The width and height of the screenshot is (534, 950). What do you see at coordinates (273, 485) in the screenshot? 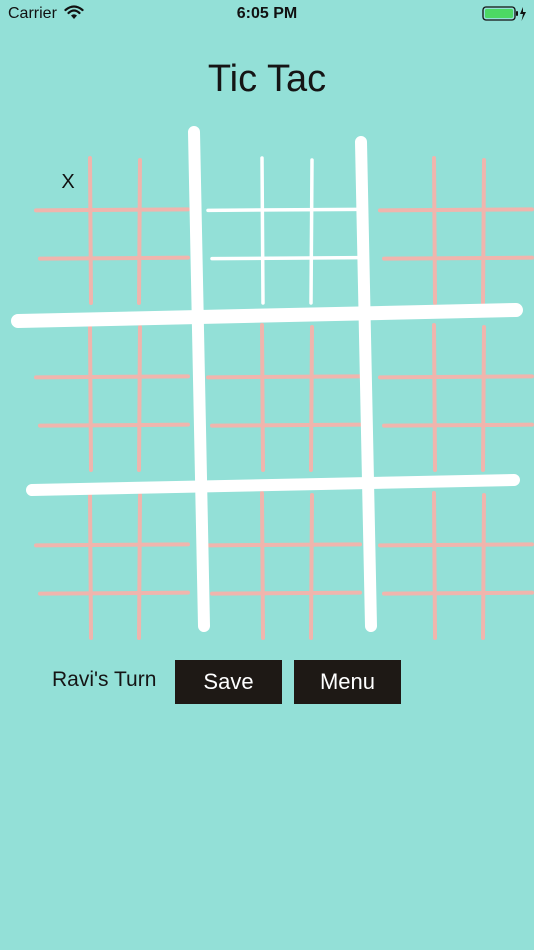
I see `main-grid-line` at bounding box center [273, 485].